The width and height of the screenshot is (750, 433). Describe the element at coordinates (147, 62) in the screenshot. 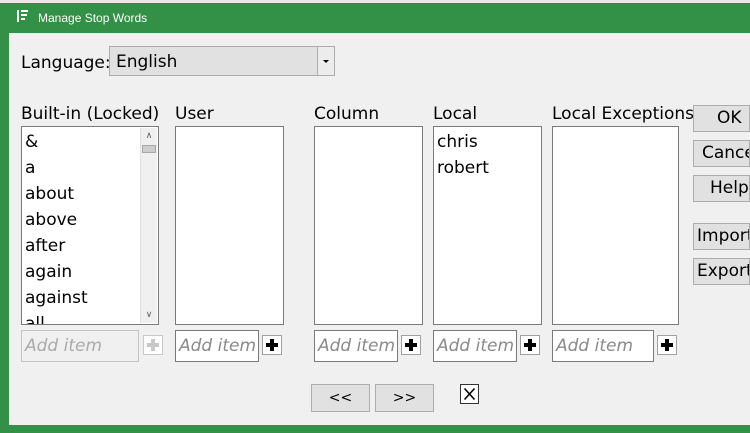

I see `language-value: English` at that location.